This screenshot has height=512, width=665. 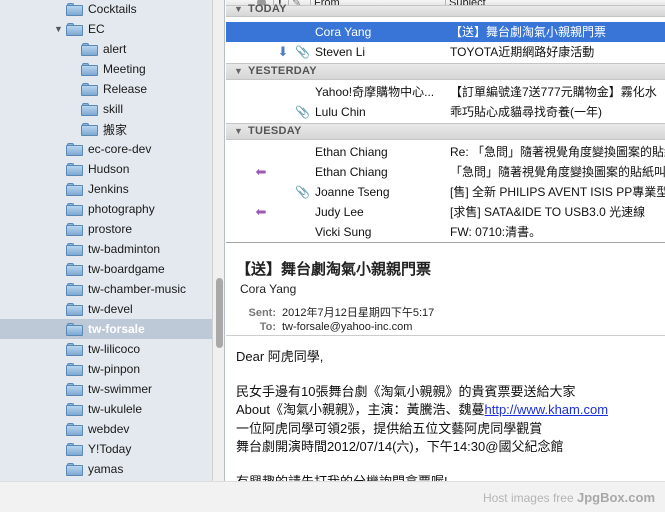 I want to click on preview-sent-line: Sent: 2012年7月12日星期四下午5:17, so click(x=330, y=312).